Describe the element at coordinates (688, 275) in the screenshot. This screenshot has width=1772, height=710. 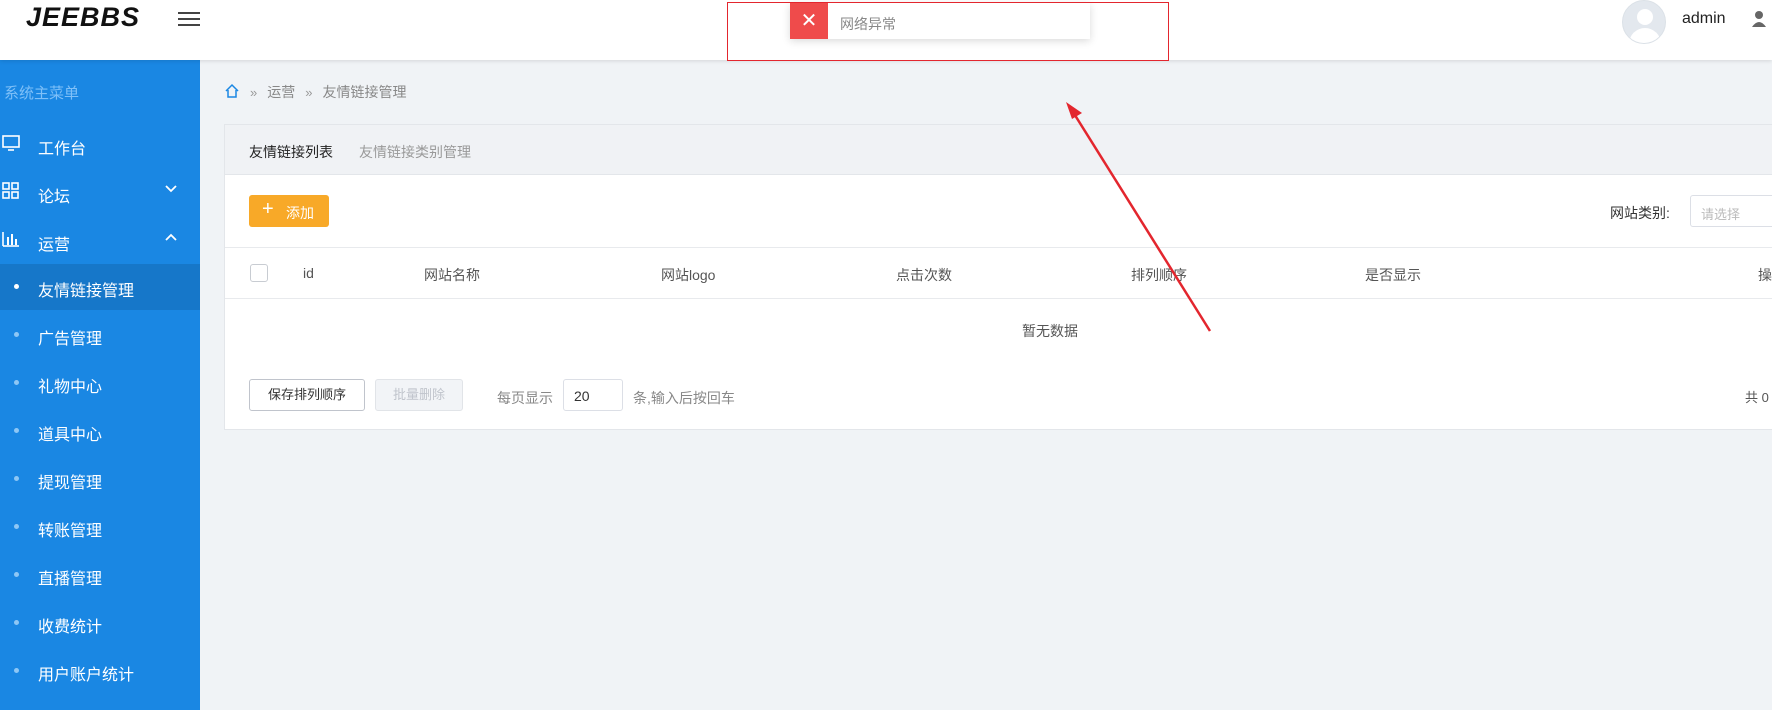
I see `column-header: 网站logo` at that location.